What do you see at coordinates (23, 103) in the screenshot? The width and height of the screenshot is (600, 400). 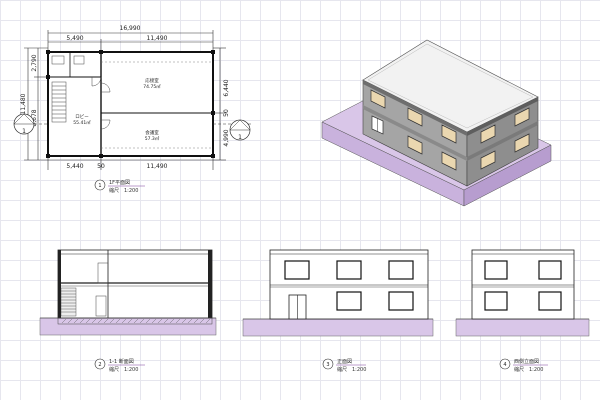 I see `dim-left-total: 11,480` at bounding box center [23, 103].